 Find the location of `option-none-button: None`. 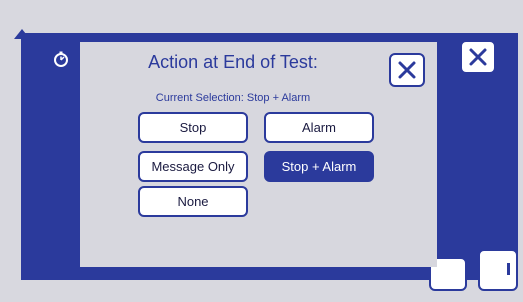

option-none-button: None is located at coordinates (193, 201).